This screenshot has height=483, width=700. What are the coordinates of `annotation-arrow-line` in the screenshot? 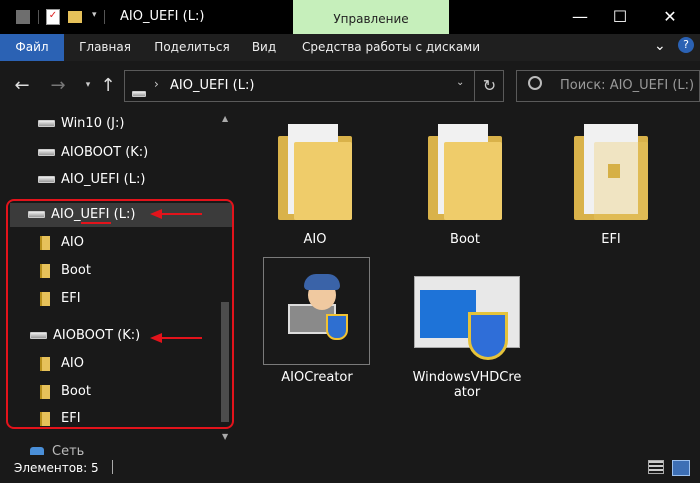 It's located at (181, 214).